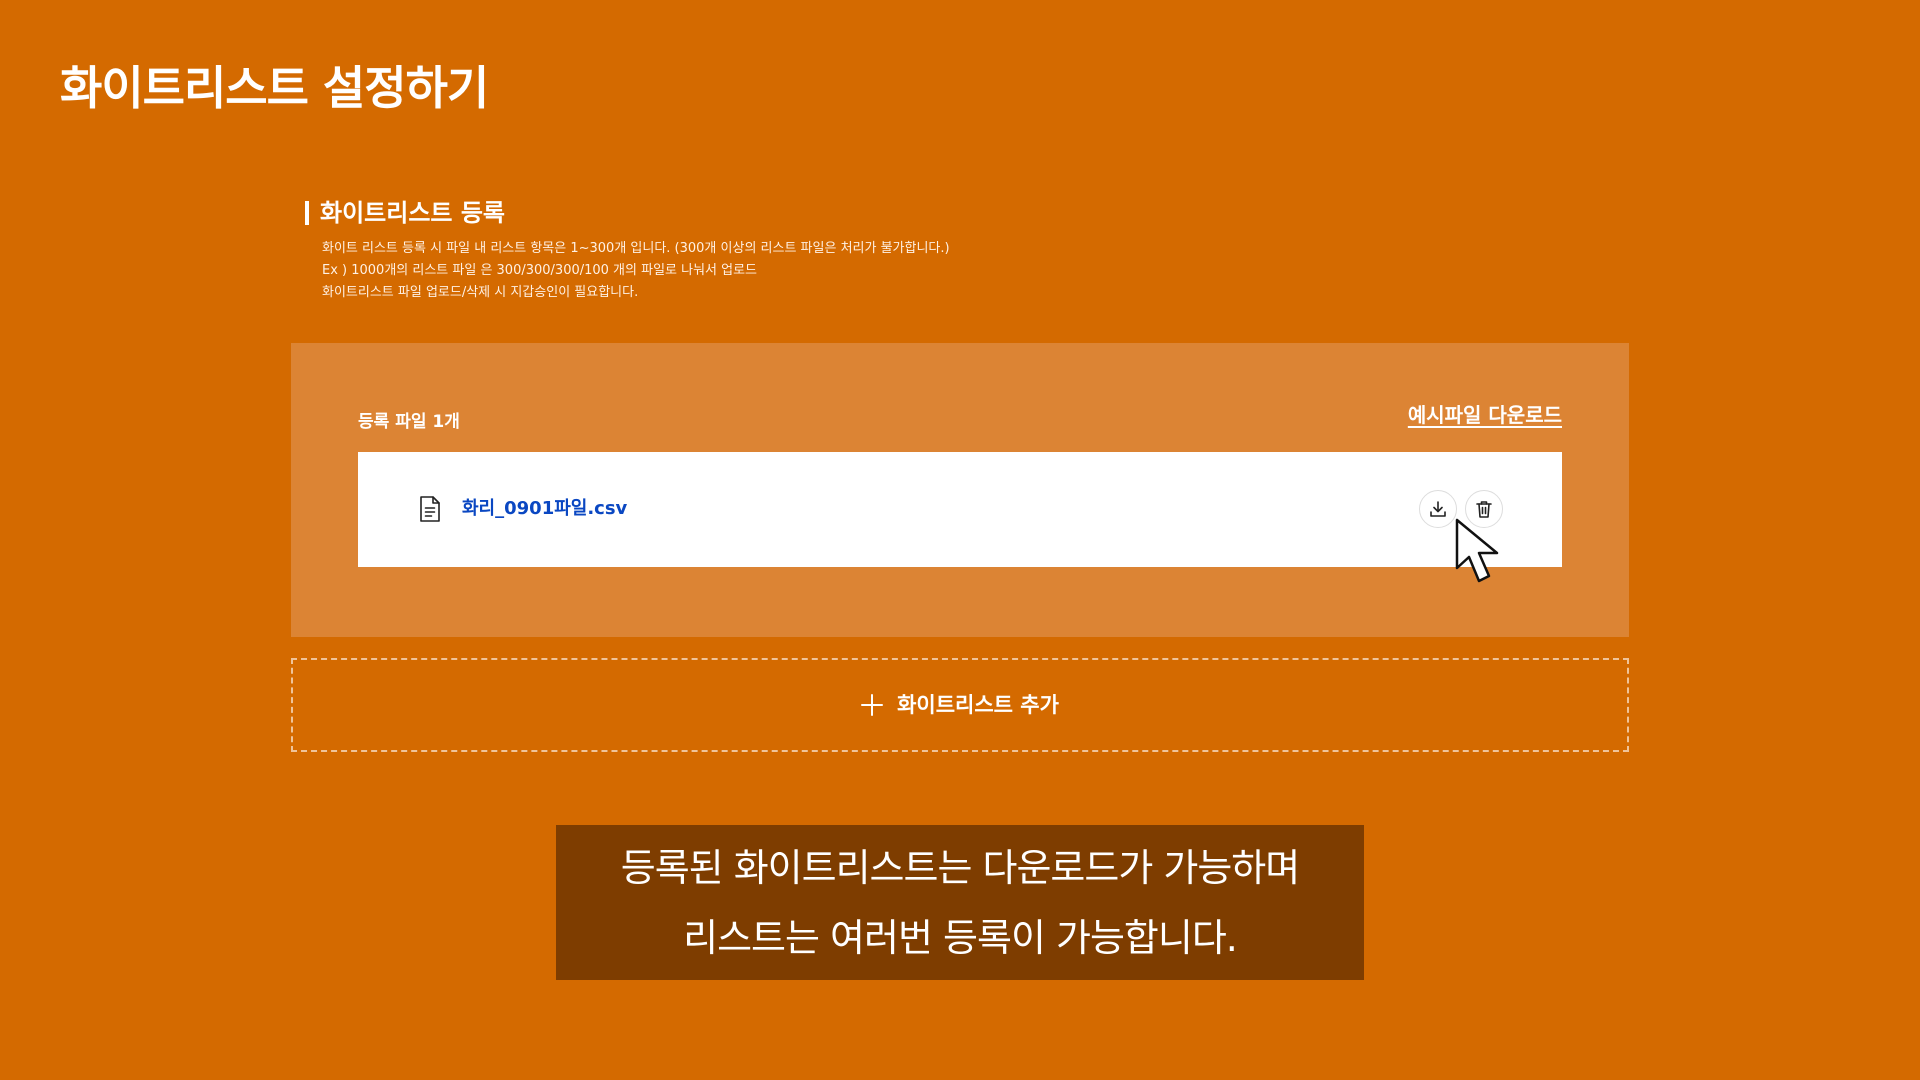 Image resolution: width=1920 pixels, height=1080 pixels. I want to click on download-icon, so click(1438, 509).